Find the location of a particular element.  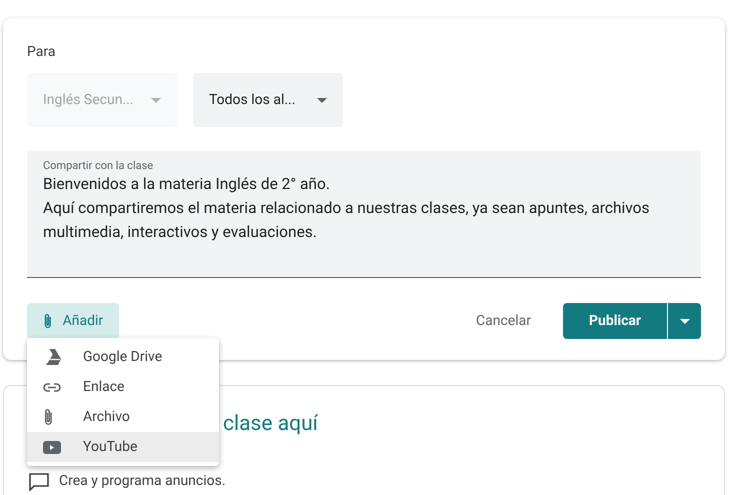

info-card-title: clase aquí is located at coordinates (271, 424).